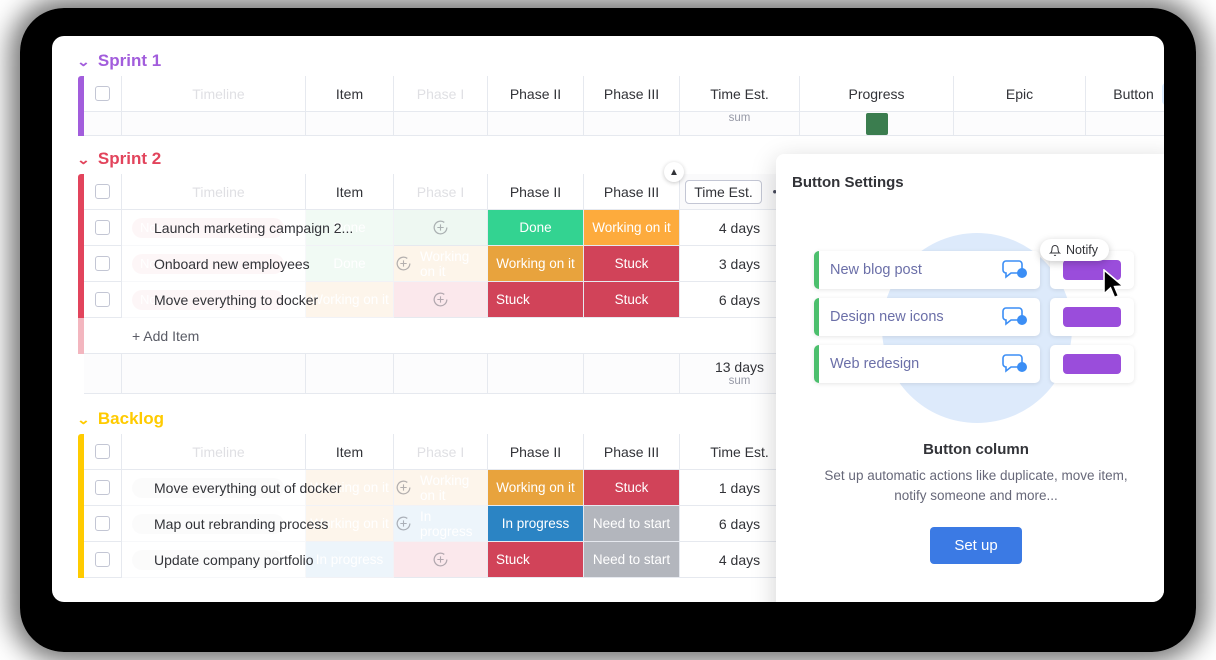 This screenshot has width=1216, height=660. Describe the element at coordinates (723, 191) in the screenshot. I see `column-header-time-est-label: Time Est.` at that location.